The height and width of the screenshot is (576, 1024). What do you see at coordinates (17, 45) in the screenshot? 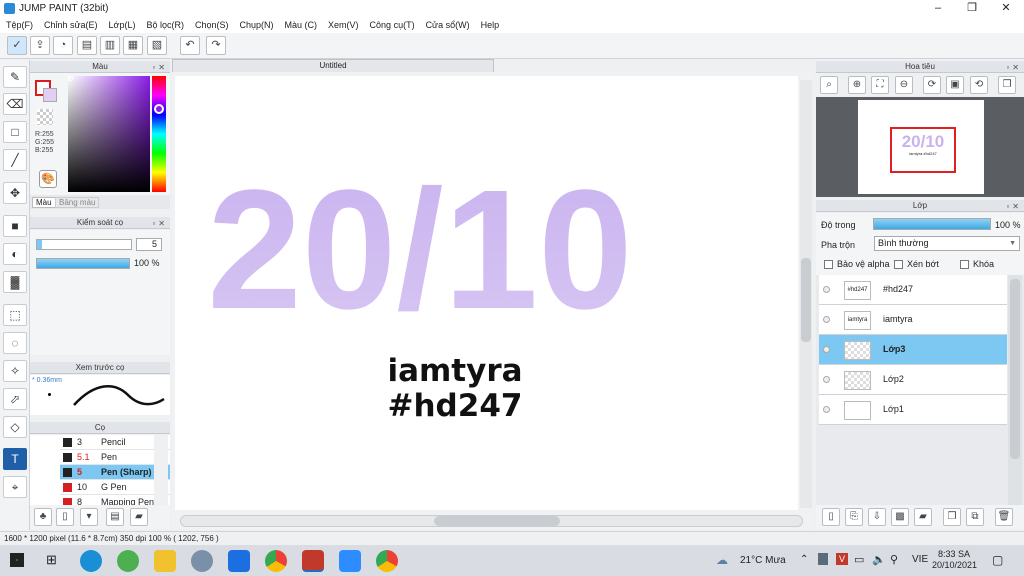
I see `check-icon: ✓` at bounding box center [17, 45].